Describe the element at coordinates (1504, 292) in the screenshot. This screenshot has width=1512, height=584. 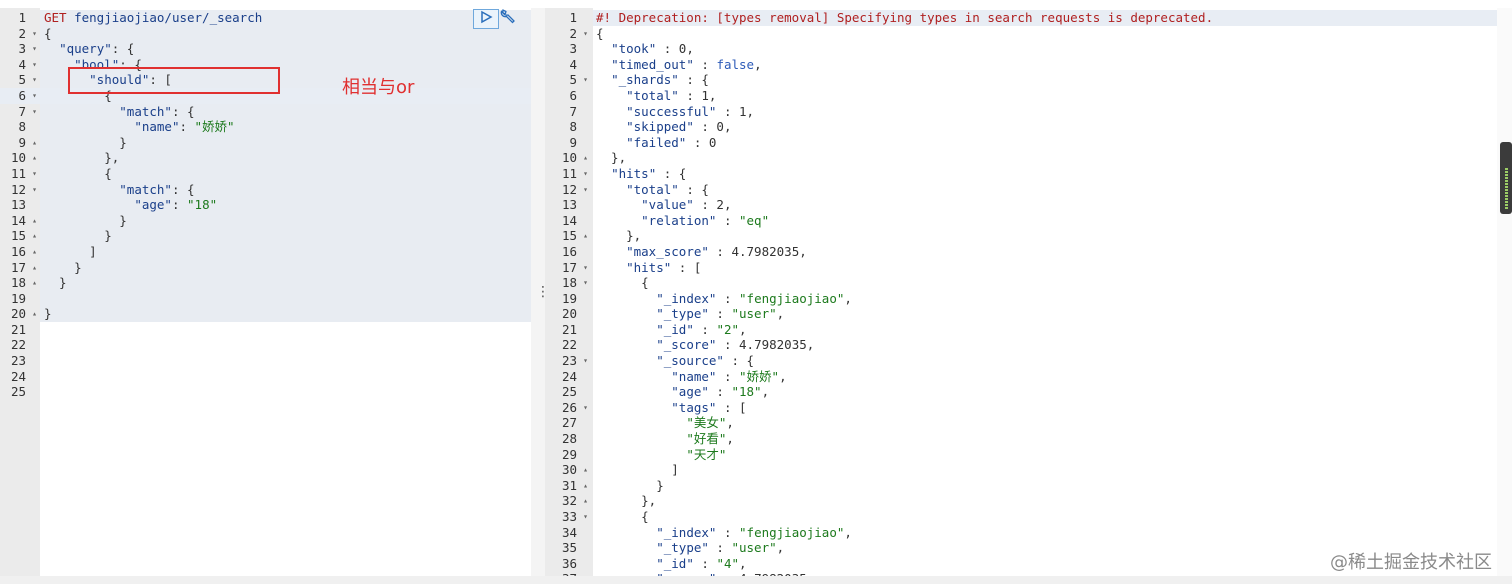
I see `vertical-scrollbar` at that location.